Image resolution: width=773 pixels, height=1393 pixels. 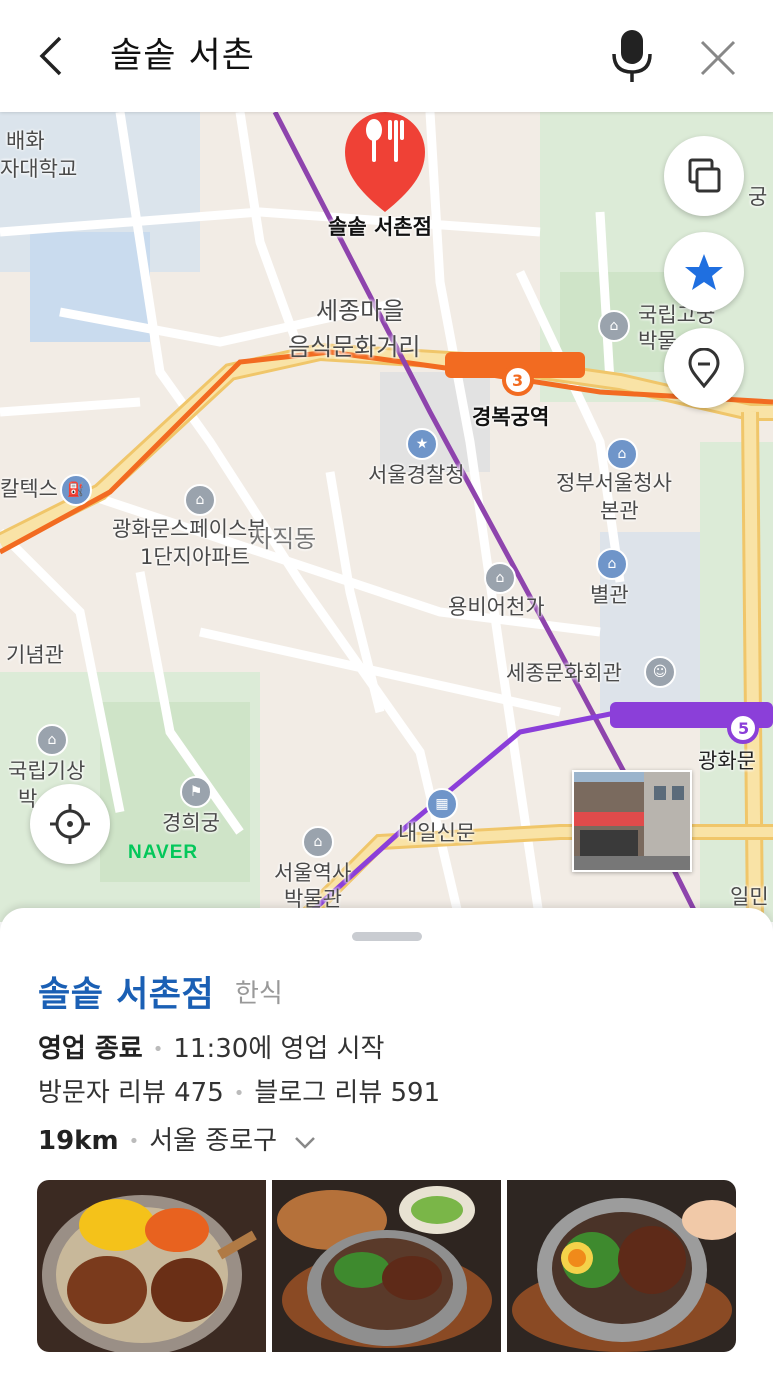 I want to click on map-label-meteorology: 국립기상, so click(x=47, y=771).